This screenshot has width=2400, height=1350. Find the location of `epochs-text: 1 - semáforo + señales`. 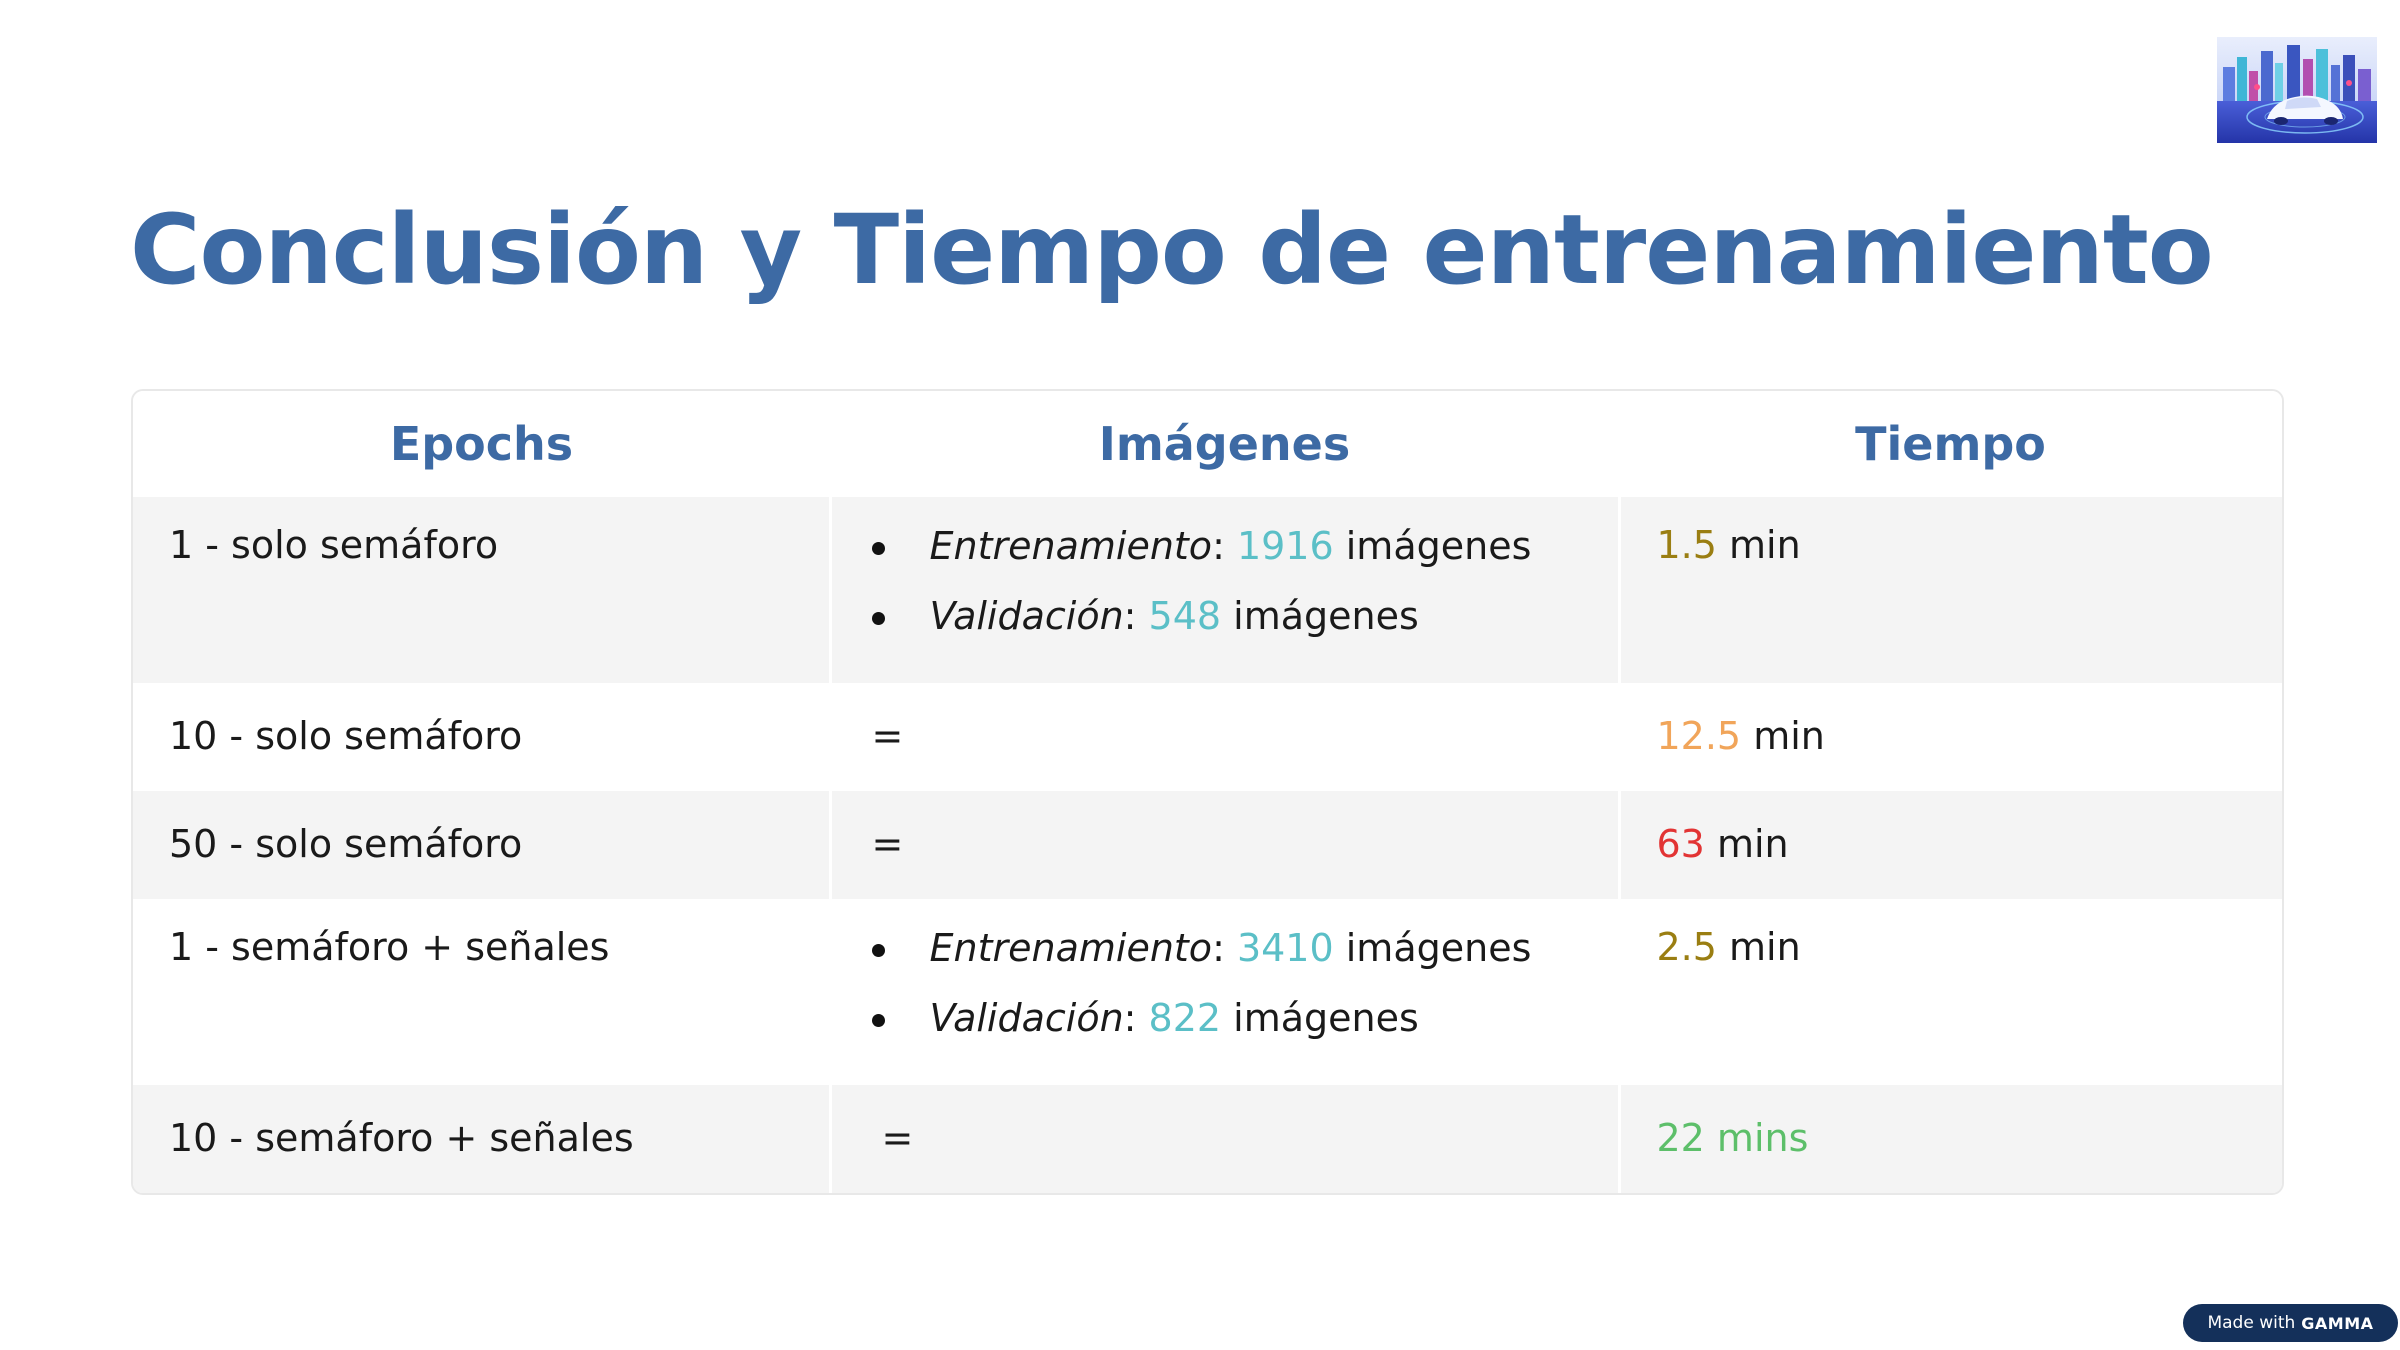

epochs-text: 1 - semáforo + señales is located at coordinates (389, 947).